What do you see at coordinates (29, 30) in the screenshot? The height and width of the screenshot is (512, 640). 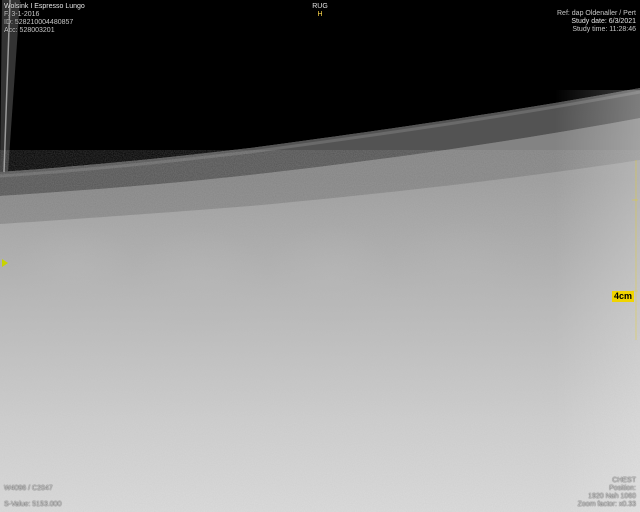 I see `accession-number: Acc: 528003201` at bounding box center [29, 30].